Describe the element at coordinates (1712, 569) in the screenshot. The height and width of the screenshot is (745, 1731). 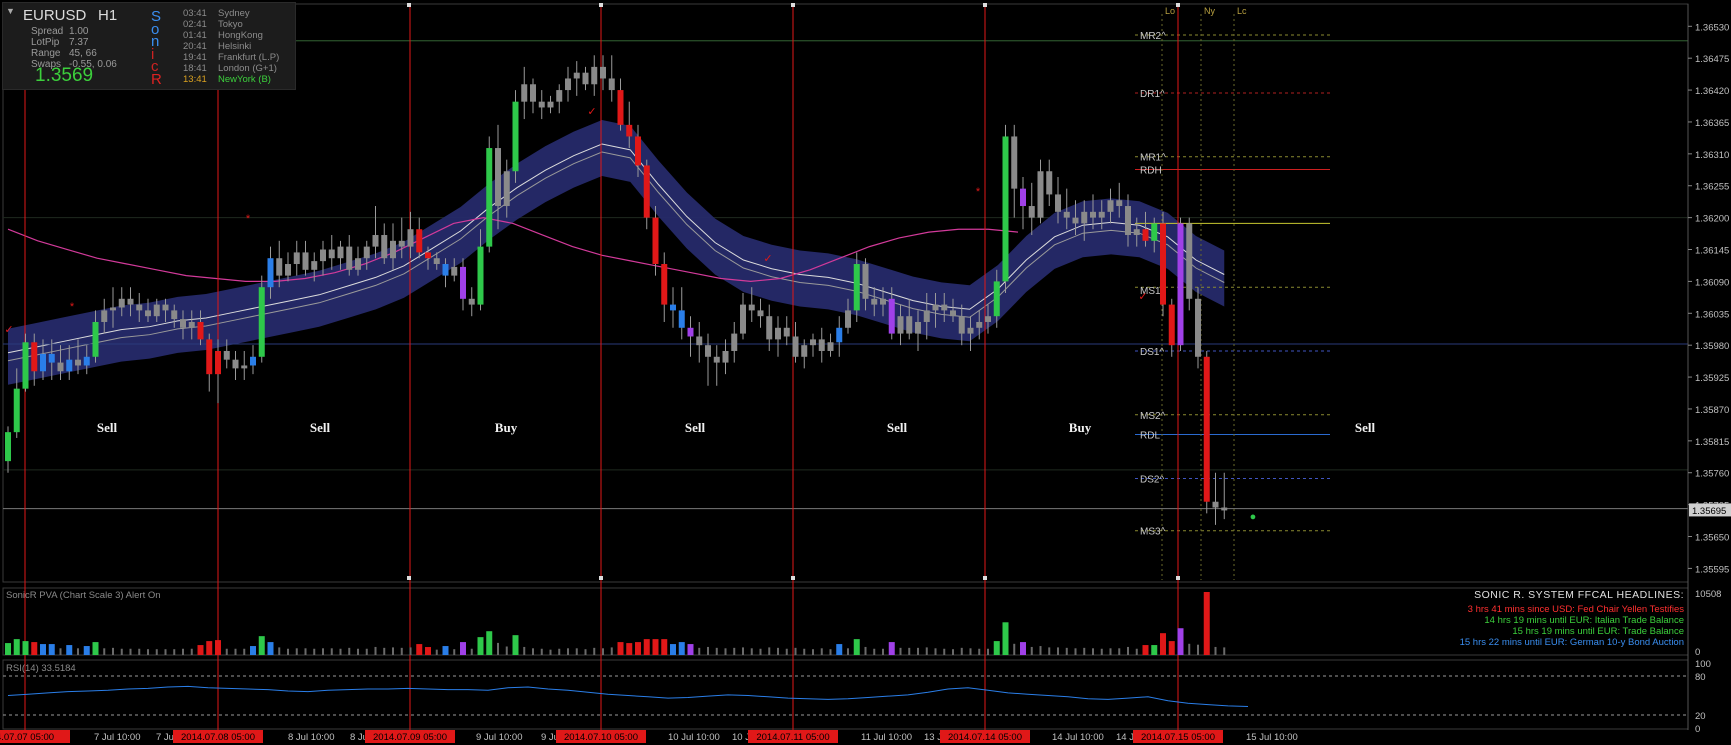
I see `price-tick-label: 1.35595` at that location.